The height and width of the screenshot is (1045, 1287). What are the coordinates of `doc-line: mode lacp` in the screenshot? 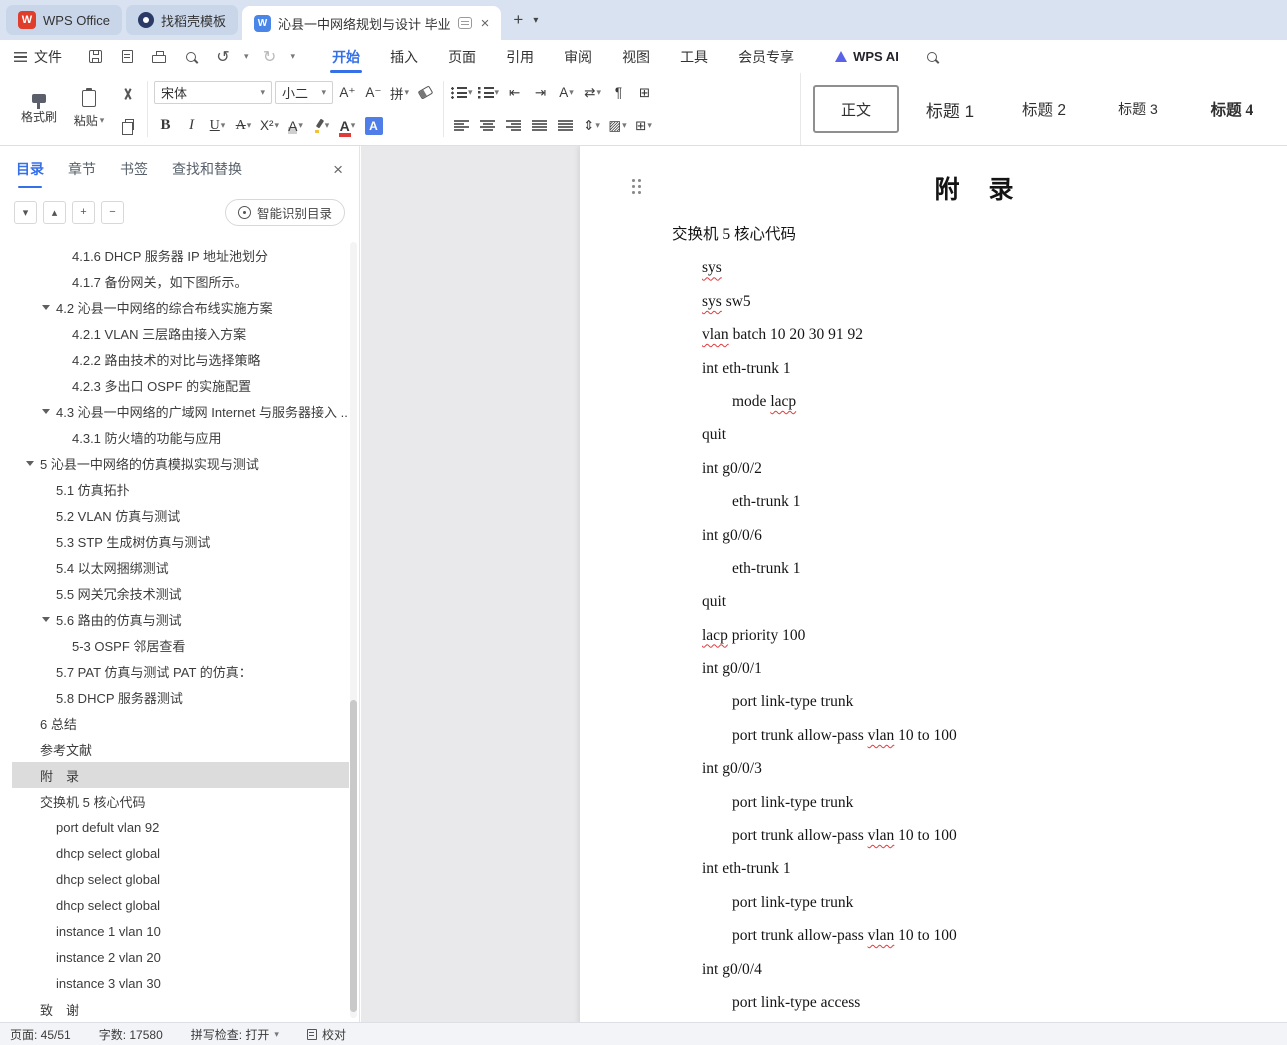 It's located at (933, 401).